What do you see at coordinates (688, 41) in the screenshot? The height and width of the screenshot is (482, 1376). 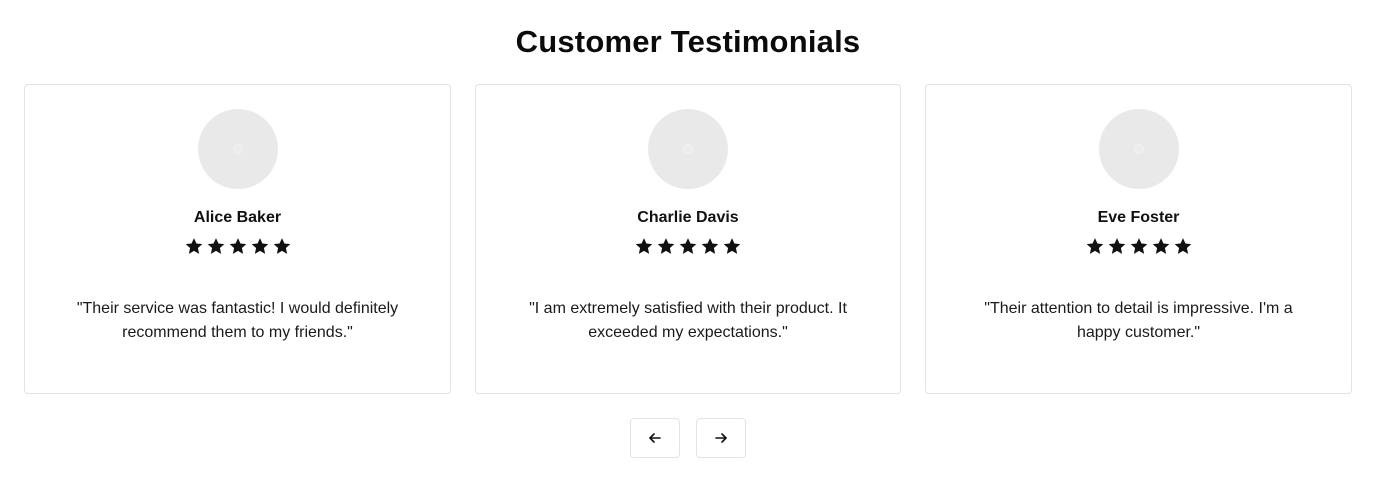 I see `page-title: Customer Testimonials` at bounding box center [688, 41].